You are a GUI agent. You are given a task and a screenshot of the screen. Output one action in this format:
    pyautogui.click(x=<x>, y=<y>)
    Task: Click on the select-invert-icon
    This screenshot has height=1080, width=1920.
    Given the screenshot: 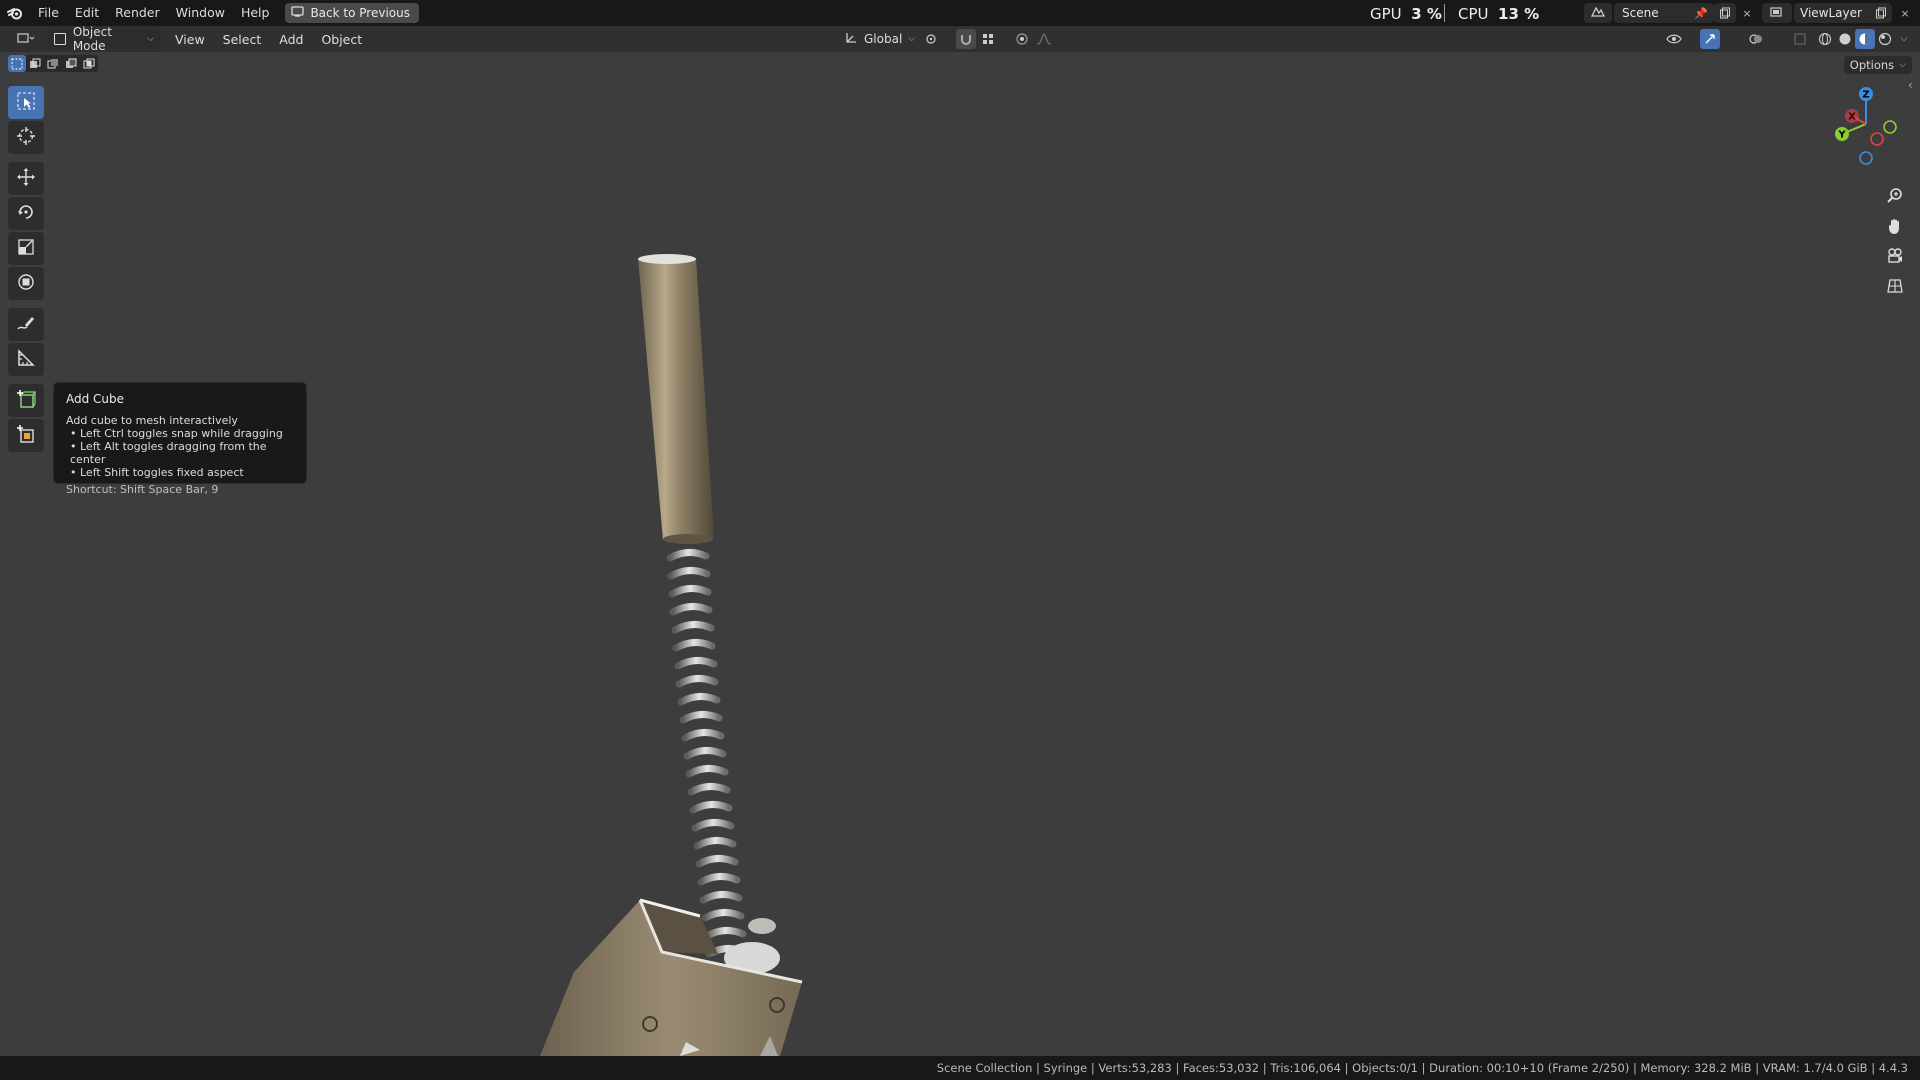 What is the action you would take?
    pyautogui.click(x=71, y=63)
    